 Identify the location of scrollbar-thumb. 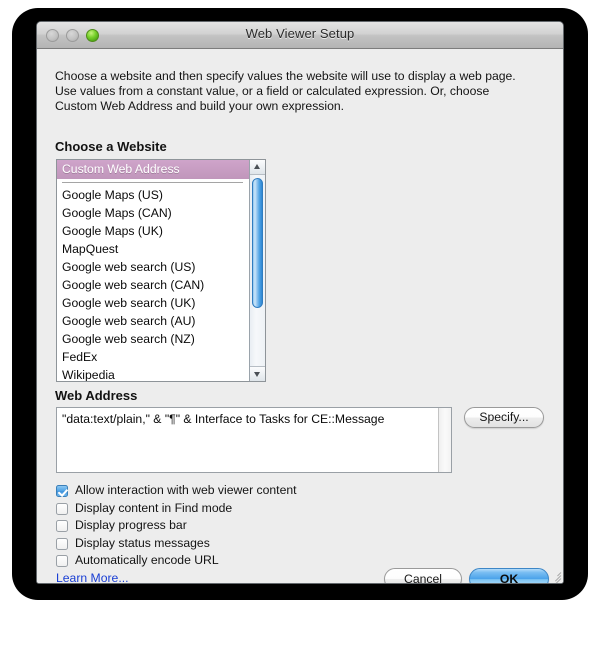
(257, 243).